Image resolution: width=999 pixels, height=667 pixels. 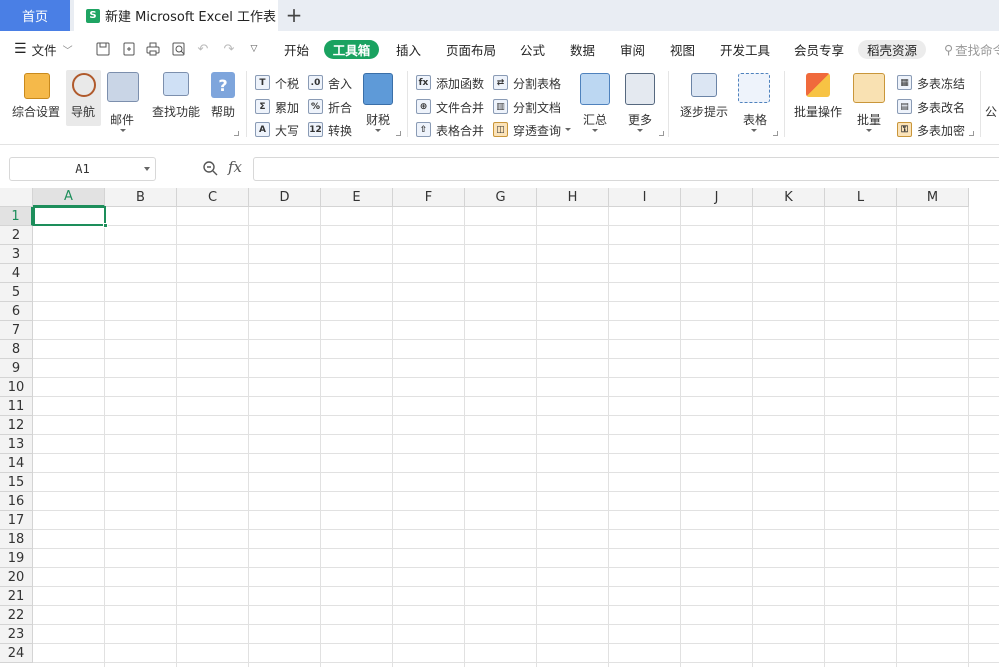 What do you see at coordinates (190, 17) in the screenshot?
I see `tab-document-title: 新建 Microsoft Excel 工作表` at bounding box center [190, 17].